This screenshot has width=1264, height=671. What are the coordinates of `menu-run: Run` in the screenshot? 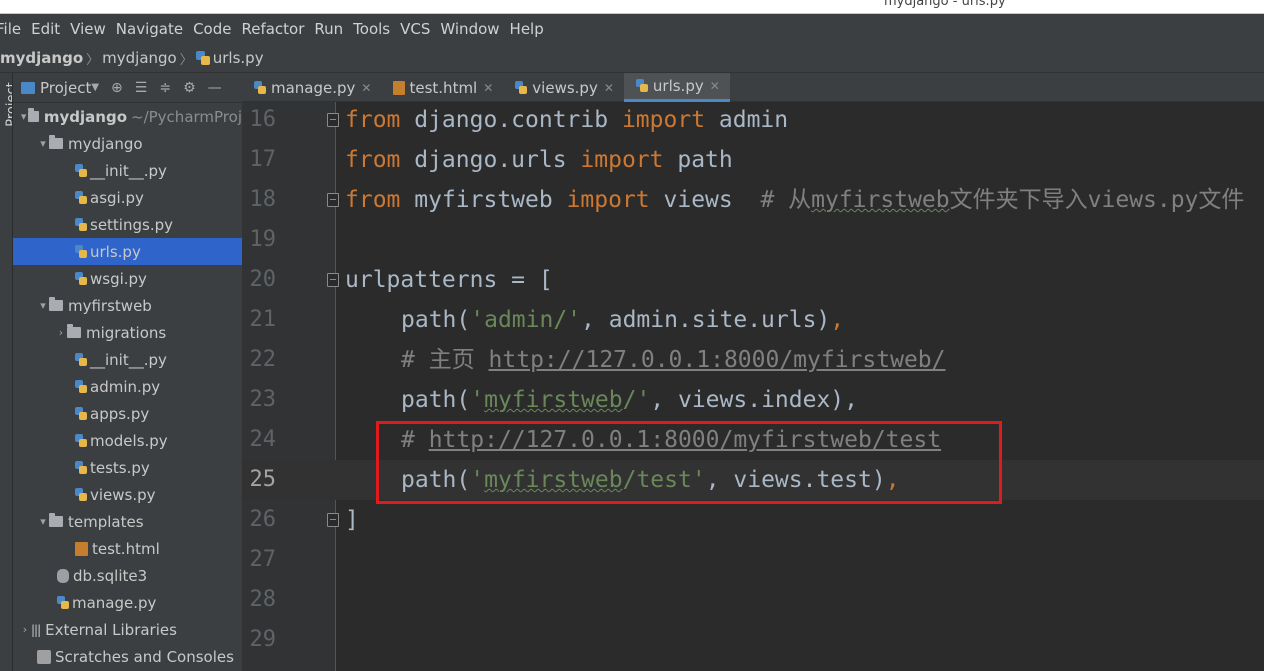 It's located at (328, 29).